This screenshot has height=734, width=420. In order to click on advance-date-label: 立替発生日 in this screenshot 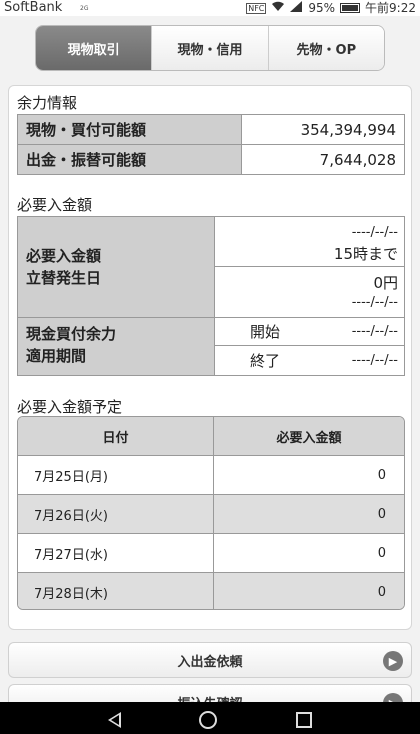, I will do `click(64, 278)`.